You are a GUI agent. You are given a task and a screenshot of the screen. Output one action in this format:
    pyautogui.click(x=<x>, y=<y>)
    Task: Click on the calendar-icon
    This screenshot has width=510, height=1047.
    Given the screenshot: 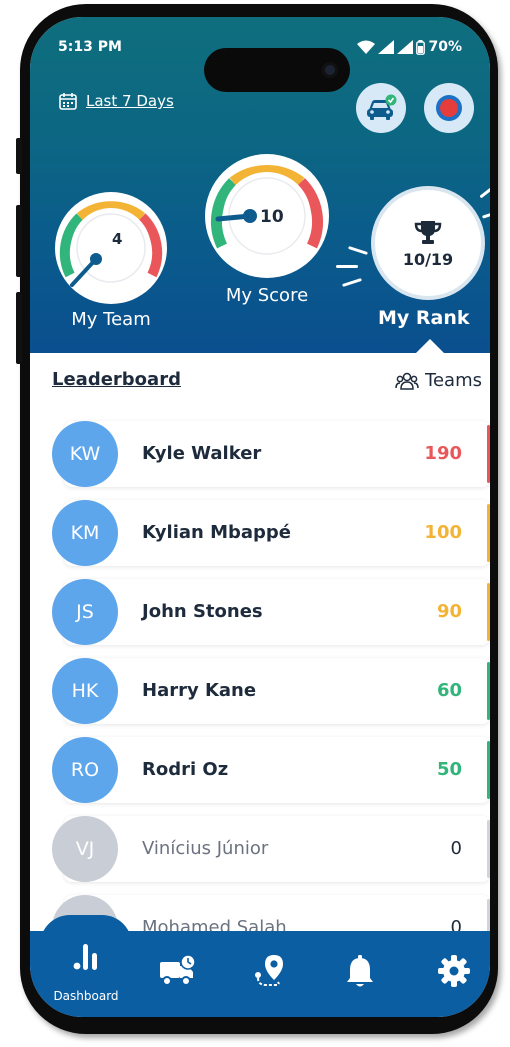 What is the action you would take?
    pyautogui.click(x=68, y=101)
    